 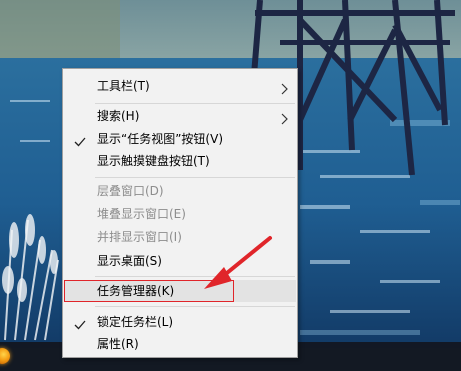 I want to click on menu-item-task-view-button: 显示“任务视图”按钮(V), so click(x=180, y=139).